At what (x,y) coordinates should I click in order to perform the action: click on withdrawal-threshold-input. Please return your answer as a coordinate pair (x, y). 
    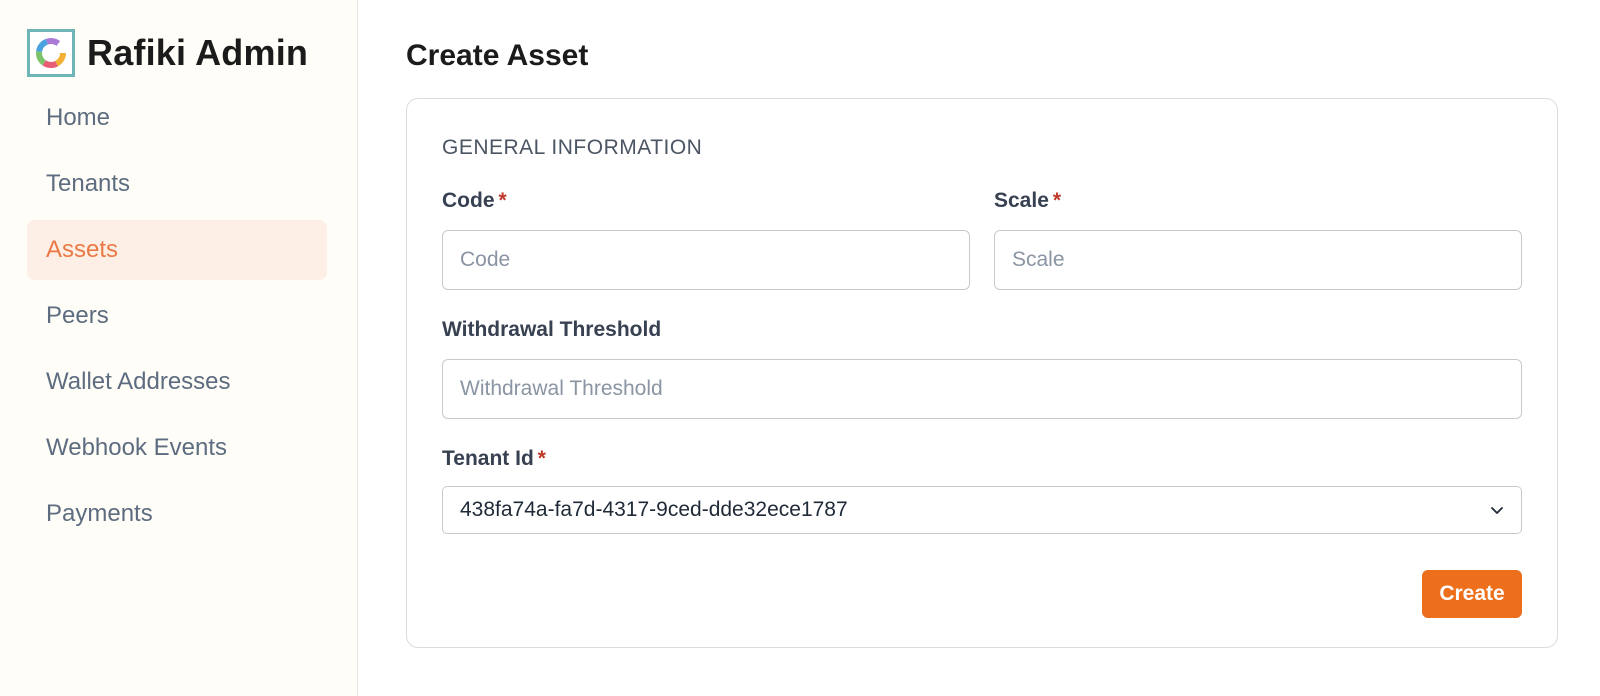
    Looking at the image, I should click on (982, 389).